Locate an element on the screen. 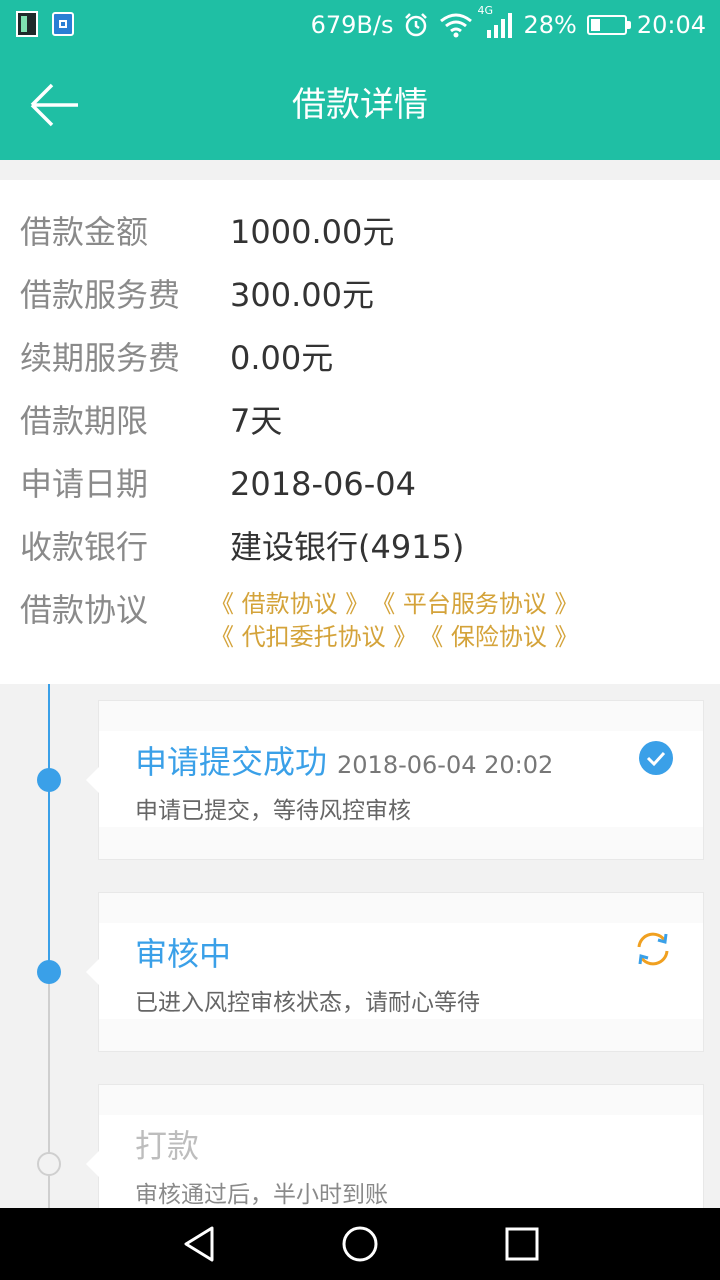  step-title-text: 审核中 is located at coordinates (183, 954).